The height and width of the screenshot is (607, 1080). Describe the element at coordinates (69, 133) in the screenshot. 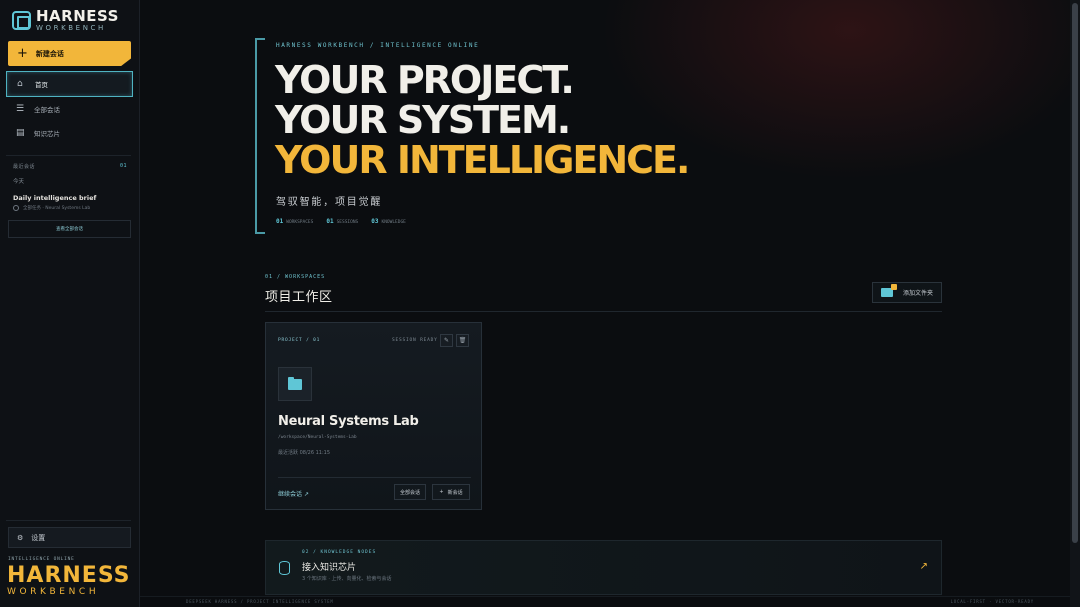

I see `sidebar-item-knowledge-chips: ▤ 知识芯片` at that location.